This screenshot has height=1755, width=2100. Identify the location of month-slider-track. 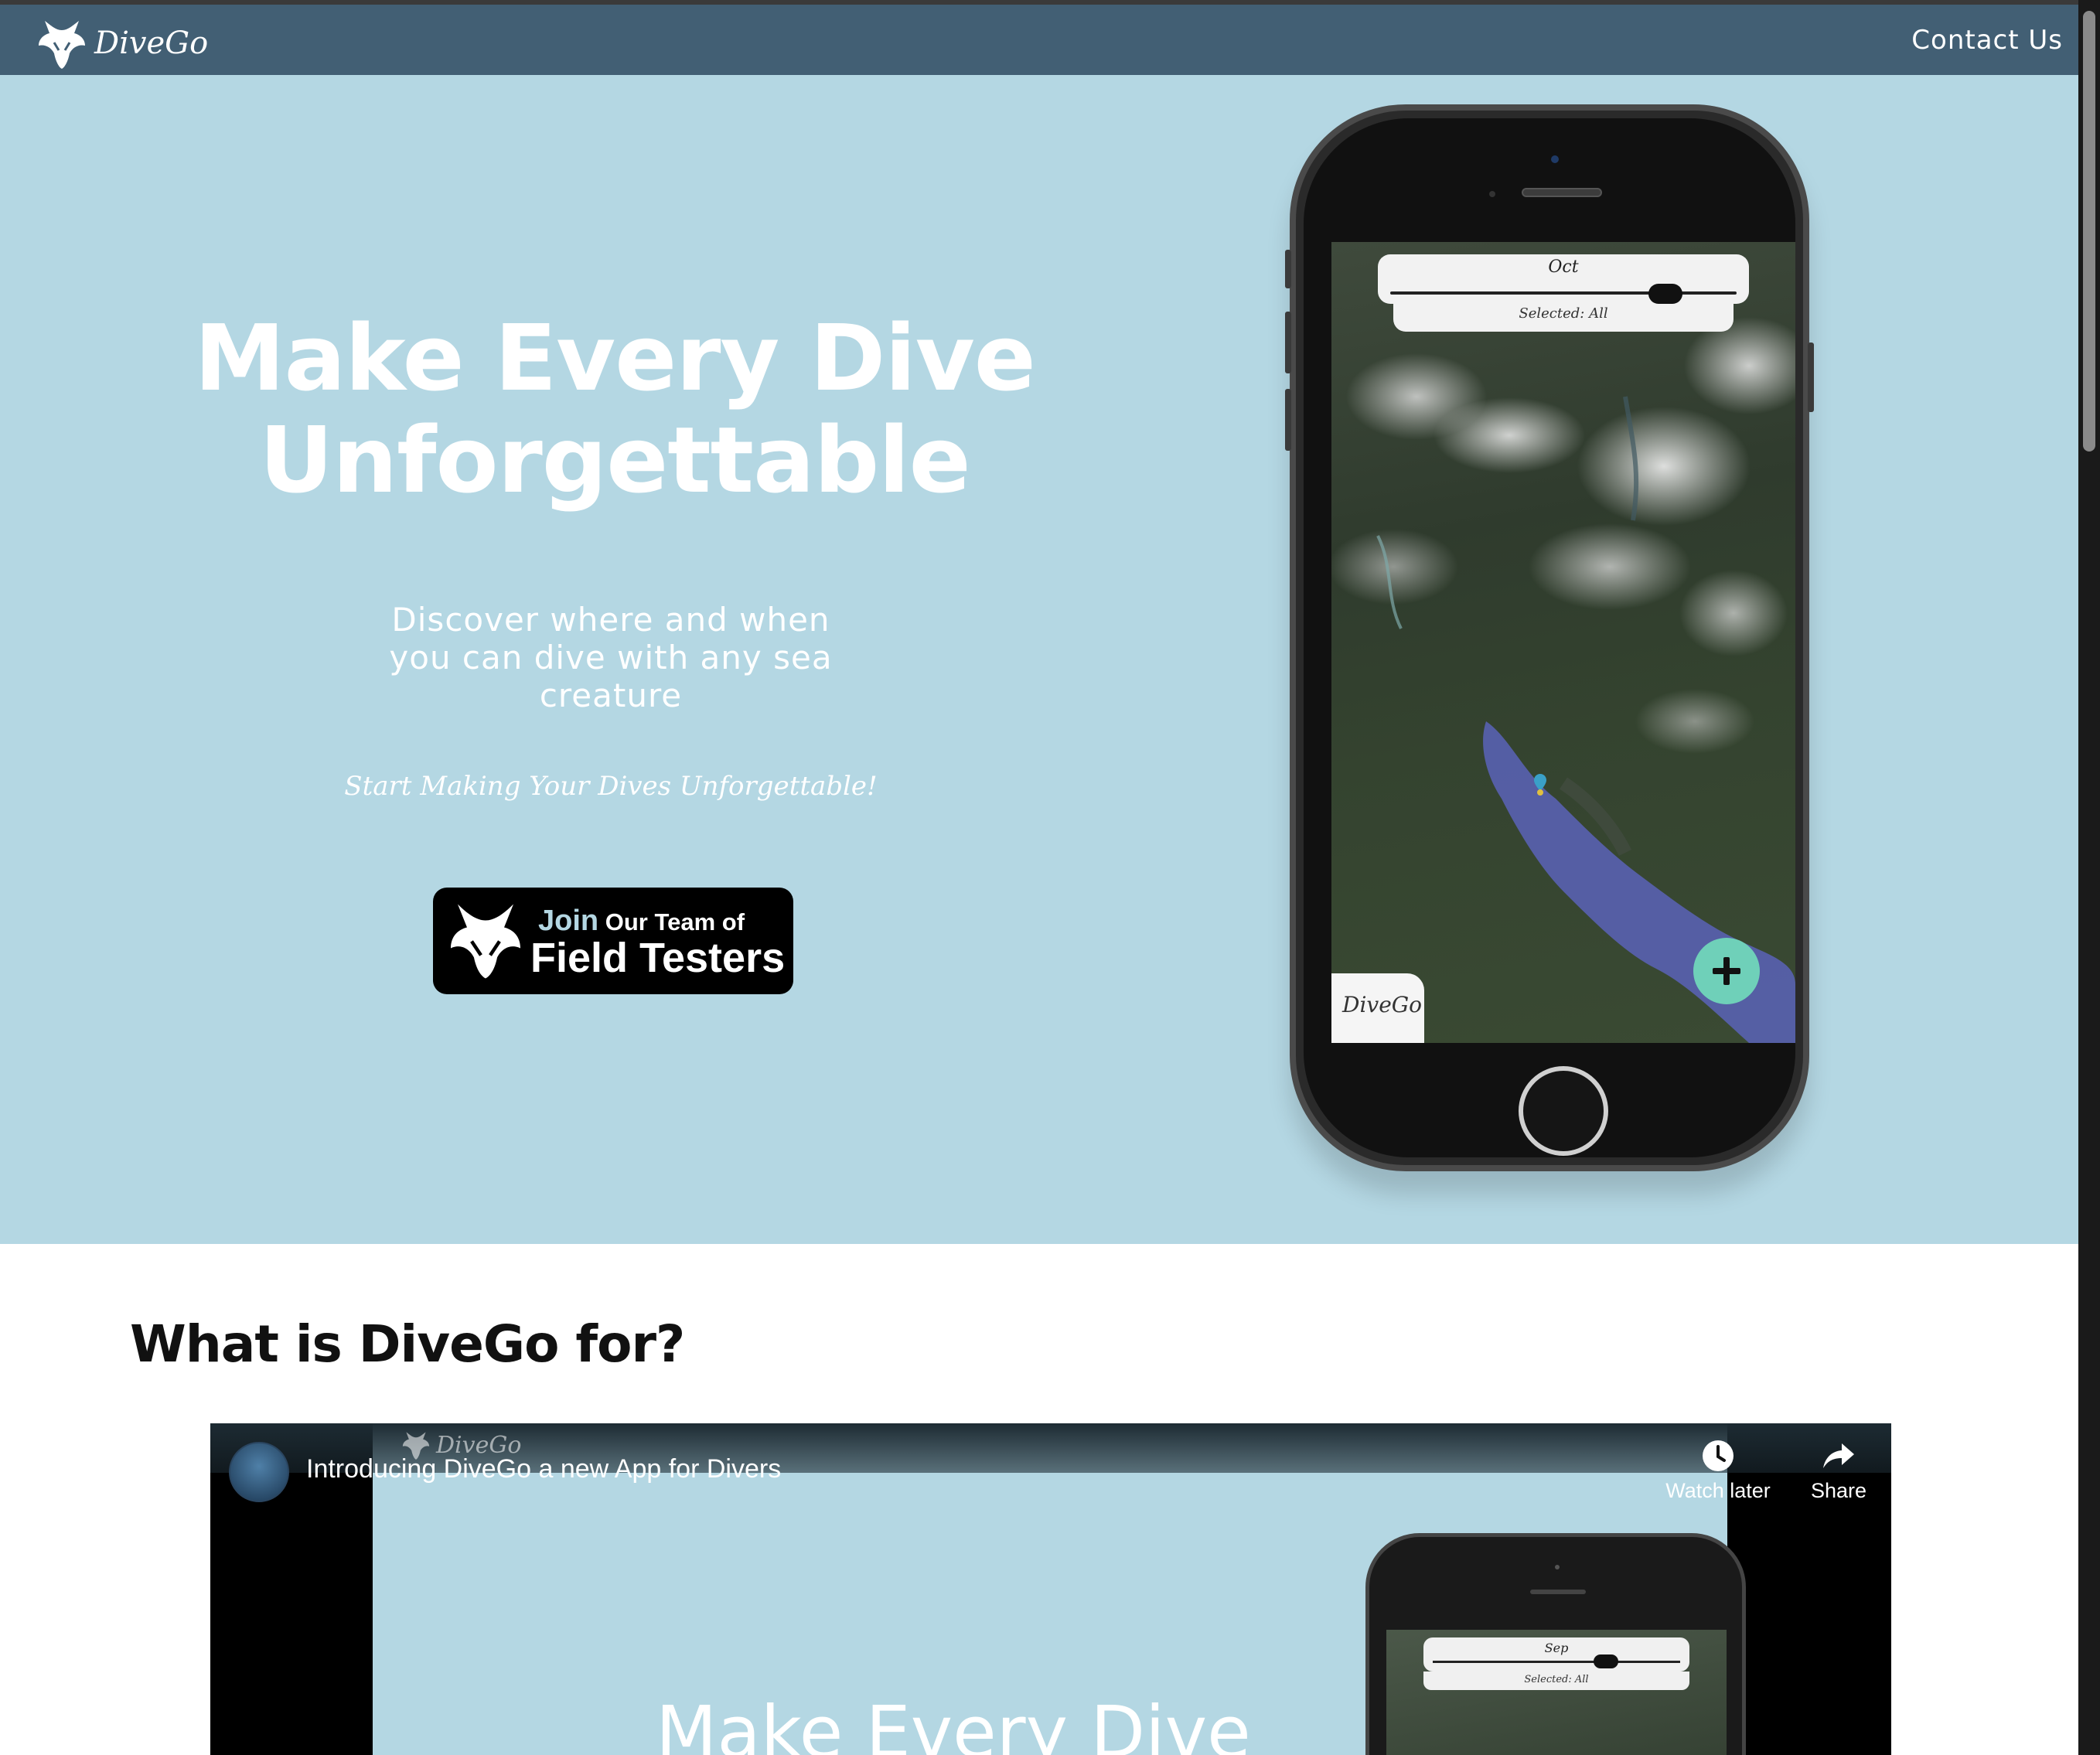
(1563, 293).